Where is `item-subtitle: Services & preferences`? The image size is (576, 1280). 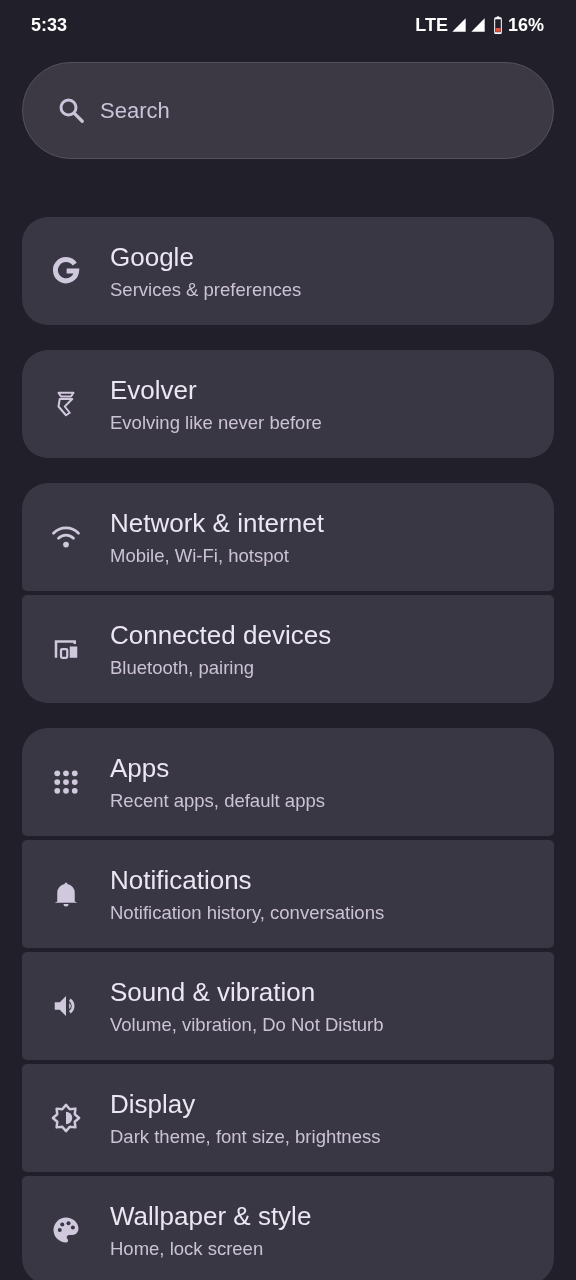 item-subtitle: Services & preferences is located at coordinates (206, 289).